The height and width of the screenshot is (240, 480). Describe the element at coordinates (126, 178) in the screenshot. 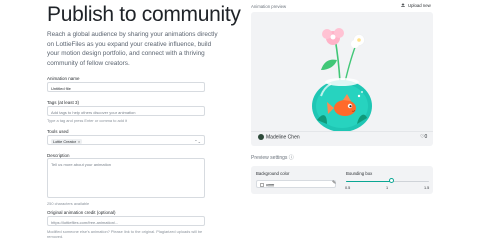

I see `description-textarea: Tell us more about your animation` at that location.